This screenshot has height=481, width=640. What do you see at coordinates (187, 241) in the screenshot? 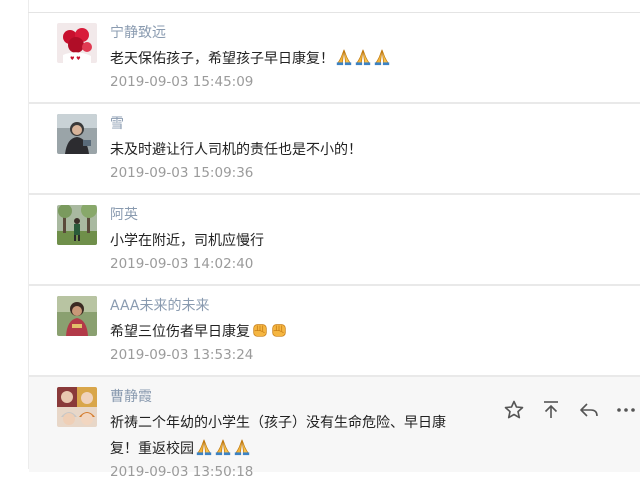
I see `comment-text: 小学在附近，司机应慢行` at bounding box center [187, 241].